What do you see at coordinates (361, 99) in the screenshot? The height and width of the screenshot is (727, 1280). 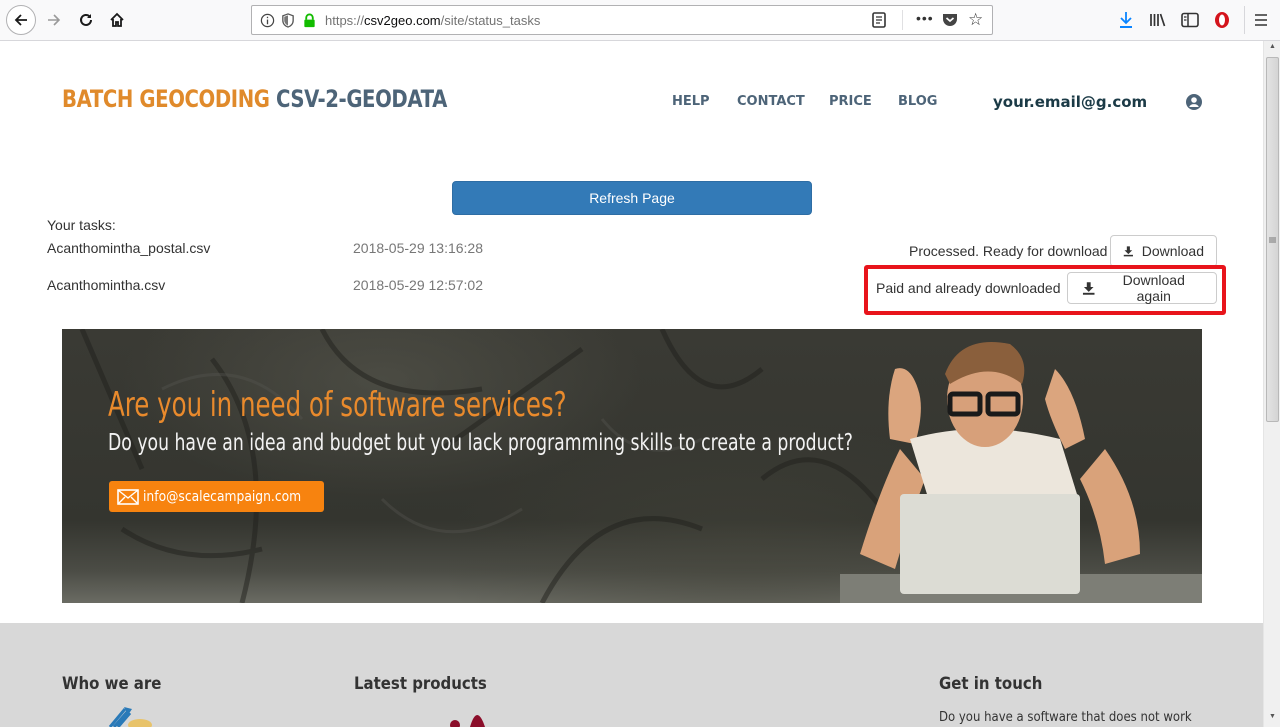 I see `logo-part-csv-2-geodata: CSV-2-GEODATA` at bounding box center [361, 99].